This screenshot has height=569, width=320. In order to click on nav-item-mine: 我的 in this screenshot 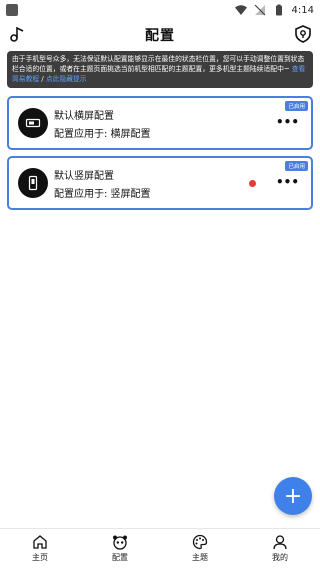, I will do `click(280, 549)`.